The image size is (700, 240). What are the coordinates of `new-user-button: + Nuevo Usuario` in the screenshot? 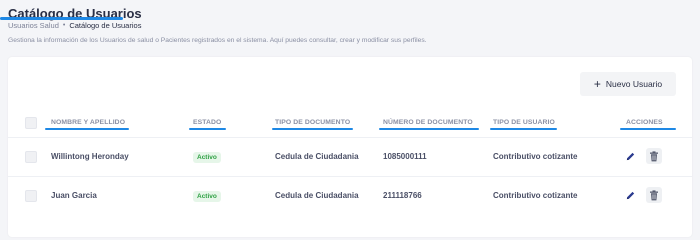 It's located at (628, 84).